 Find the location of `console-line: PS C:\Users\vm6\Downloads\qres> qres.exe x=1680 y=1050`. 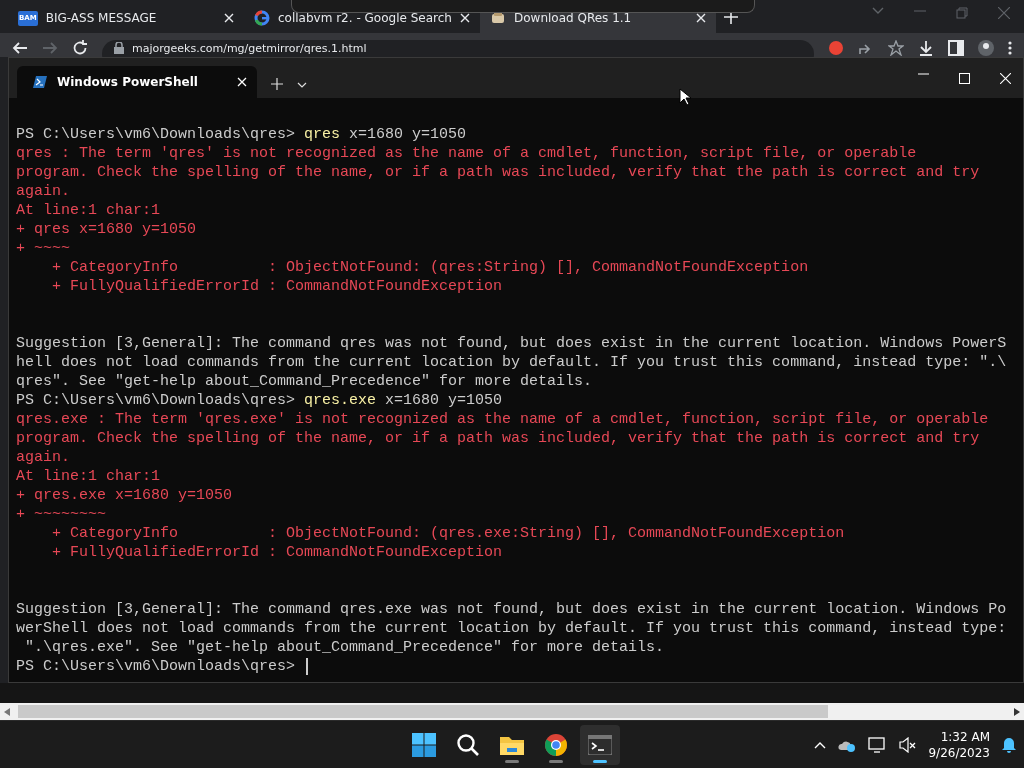

console-line: PS C:\Users\vm6\Downloads\qres> qres.exe x=1680 y=1050 is located at coordinates (260, 400).